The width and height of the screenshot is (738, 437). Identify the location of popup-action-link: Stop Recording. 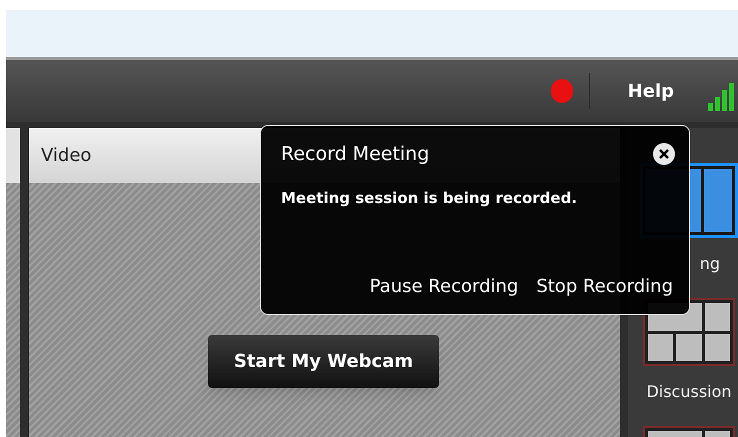
(604, 286).